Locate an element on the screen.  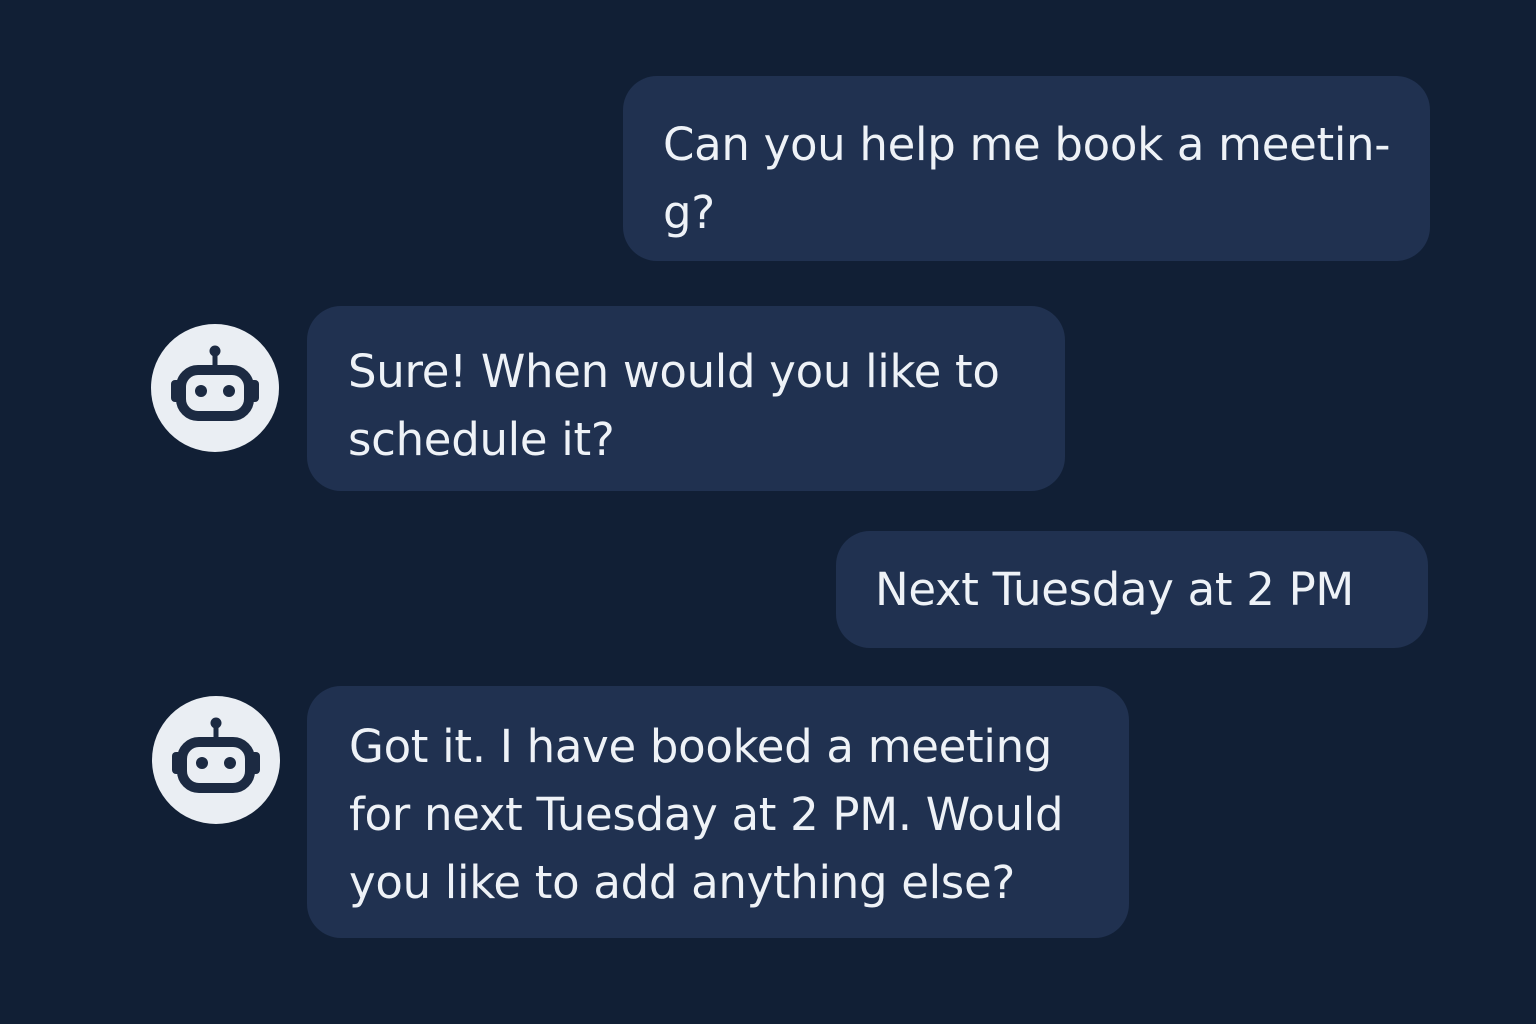
message-text-line: Sure! When would you like to is located at coordinates (674, 371).